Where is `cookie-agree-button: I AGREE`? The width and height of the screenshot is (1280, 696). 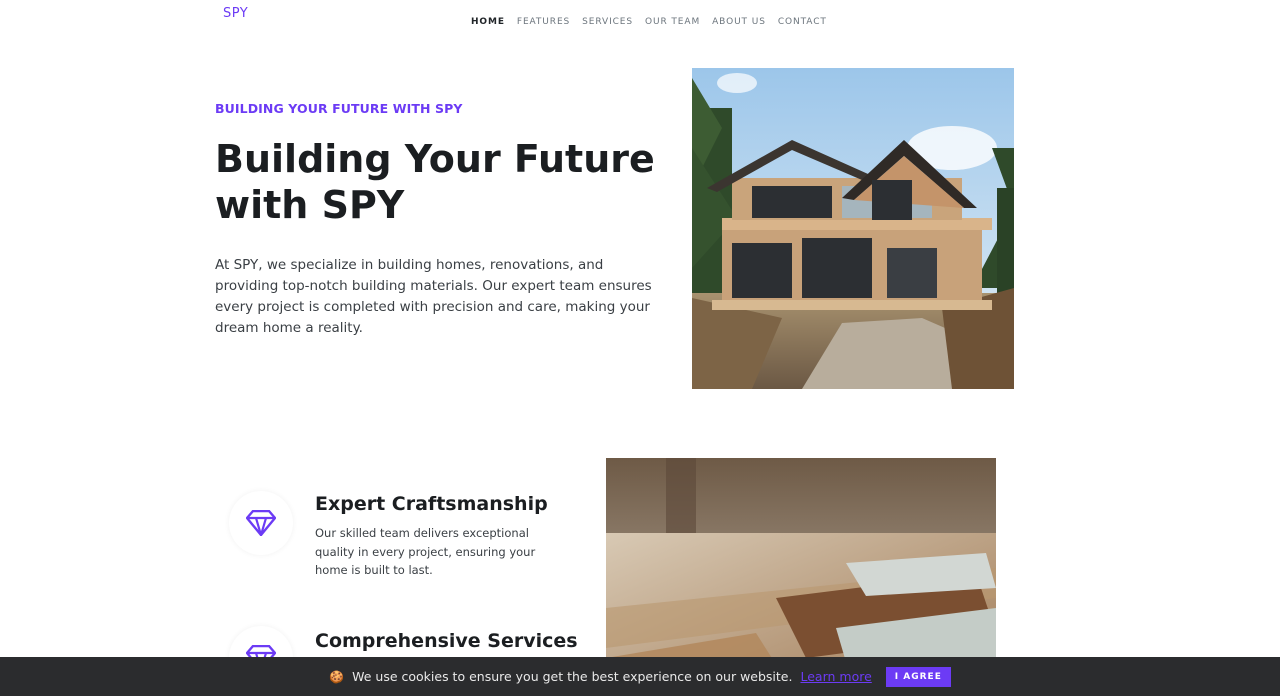 cookie-agree-button: I AGREE is located at coordinates (918, 676).